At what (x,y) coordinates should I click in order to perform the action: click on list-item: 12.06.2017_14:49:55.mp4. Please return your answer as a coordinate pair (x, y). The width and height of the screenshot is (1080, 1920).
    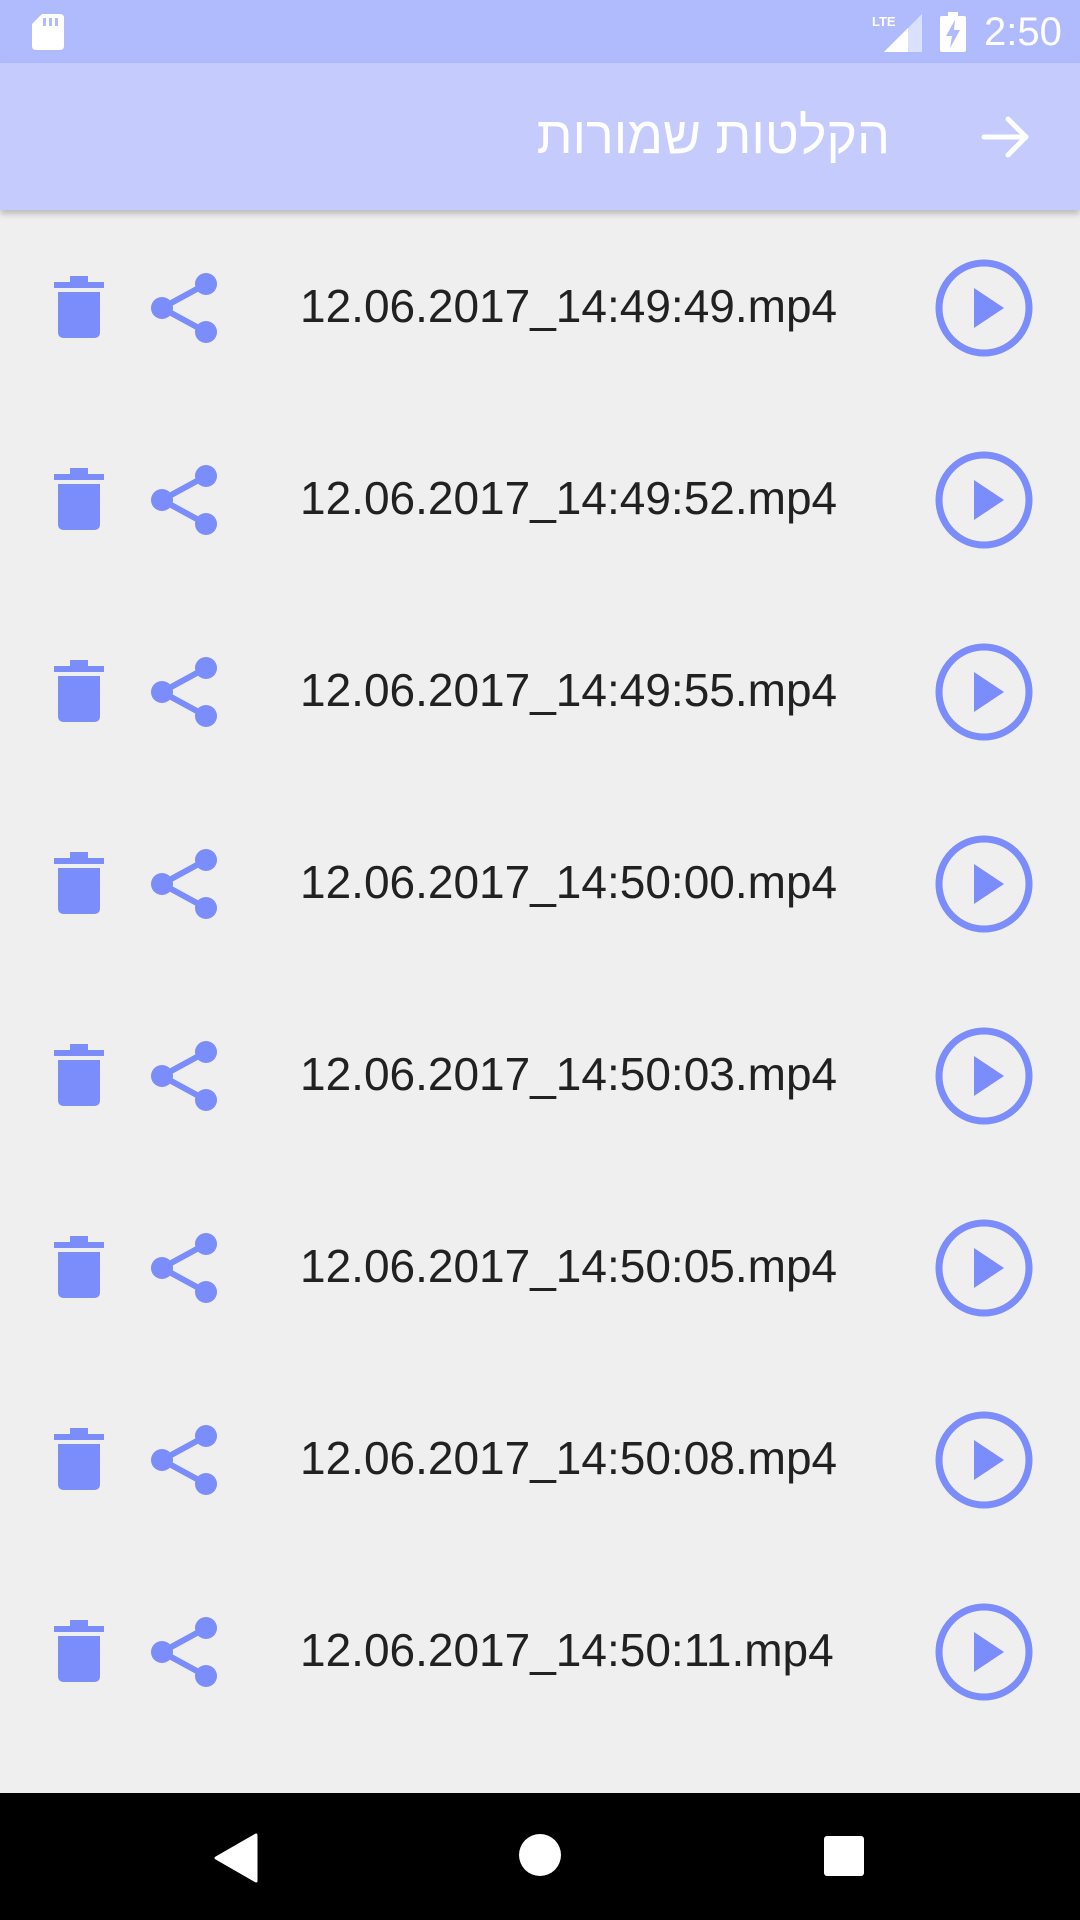
    Looking at the image, I should click on (540, 690).